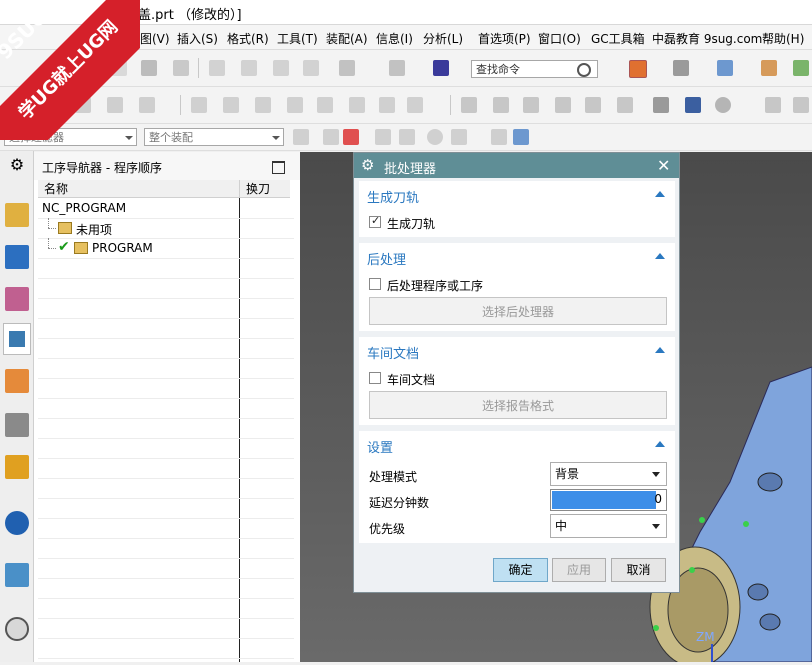  I want to click on paste-icon, so click(281, 68).